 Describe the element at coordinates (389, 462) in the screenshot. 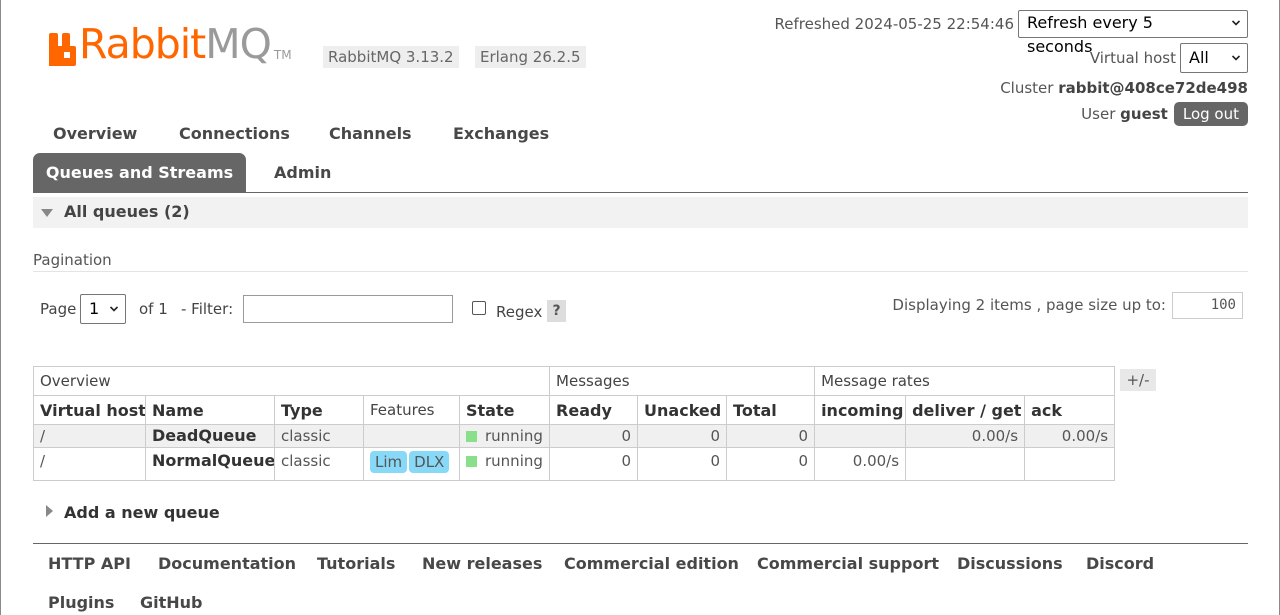

I see `feature-badge-lim: Lim` at that location.